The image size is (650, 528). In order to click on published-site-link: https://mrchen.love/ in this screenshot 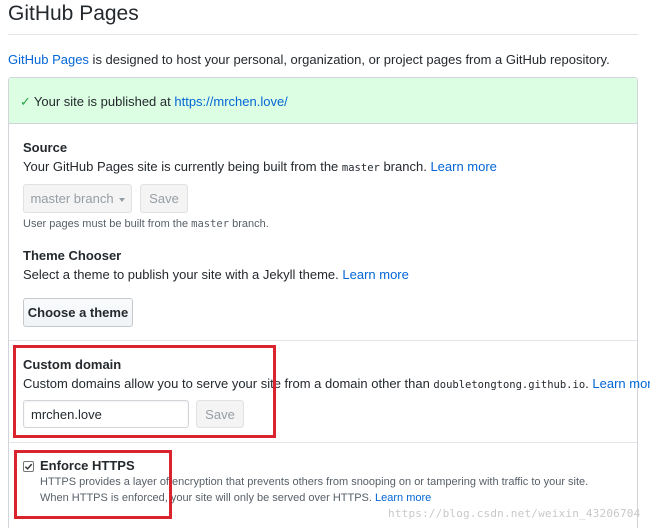, I will do `click(230, 101)`.